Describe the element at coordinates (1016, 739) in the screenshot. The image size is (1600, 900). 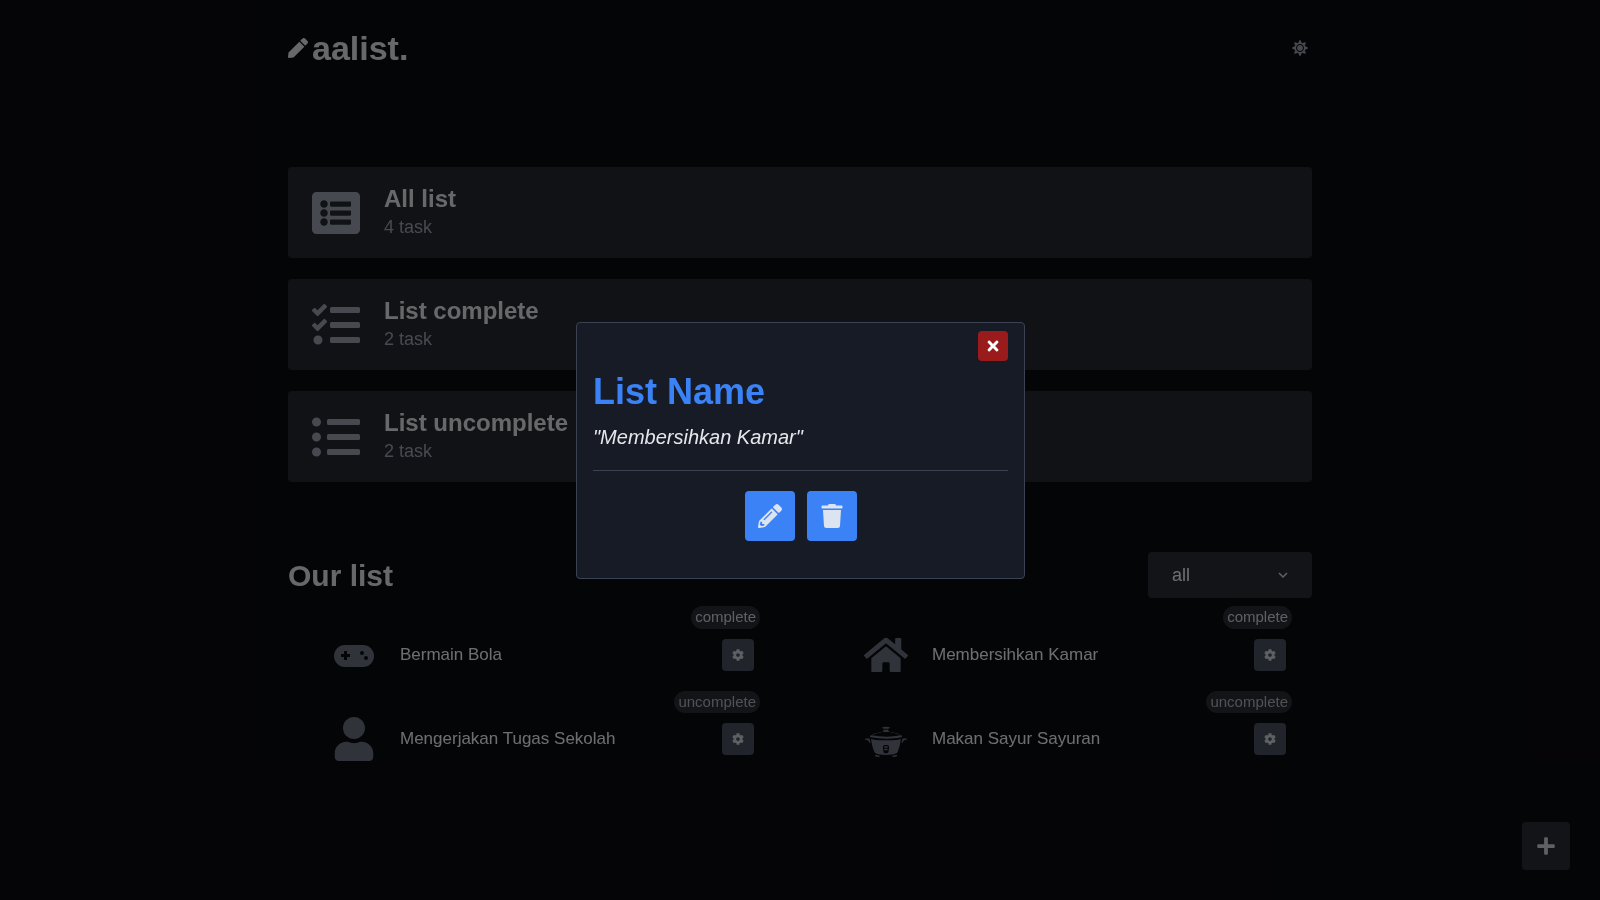
I see `task-name: Makan Sayur Sayuran` at that location.